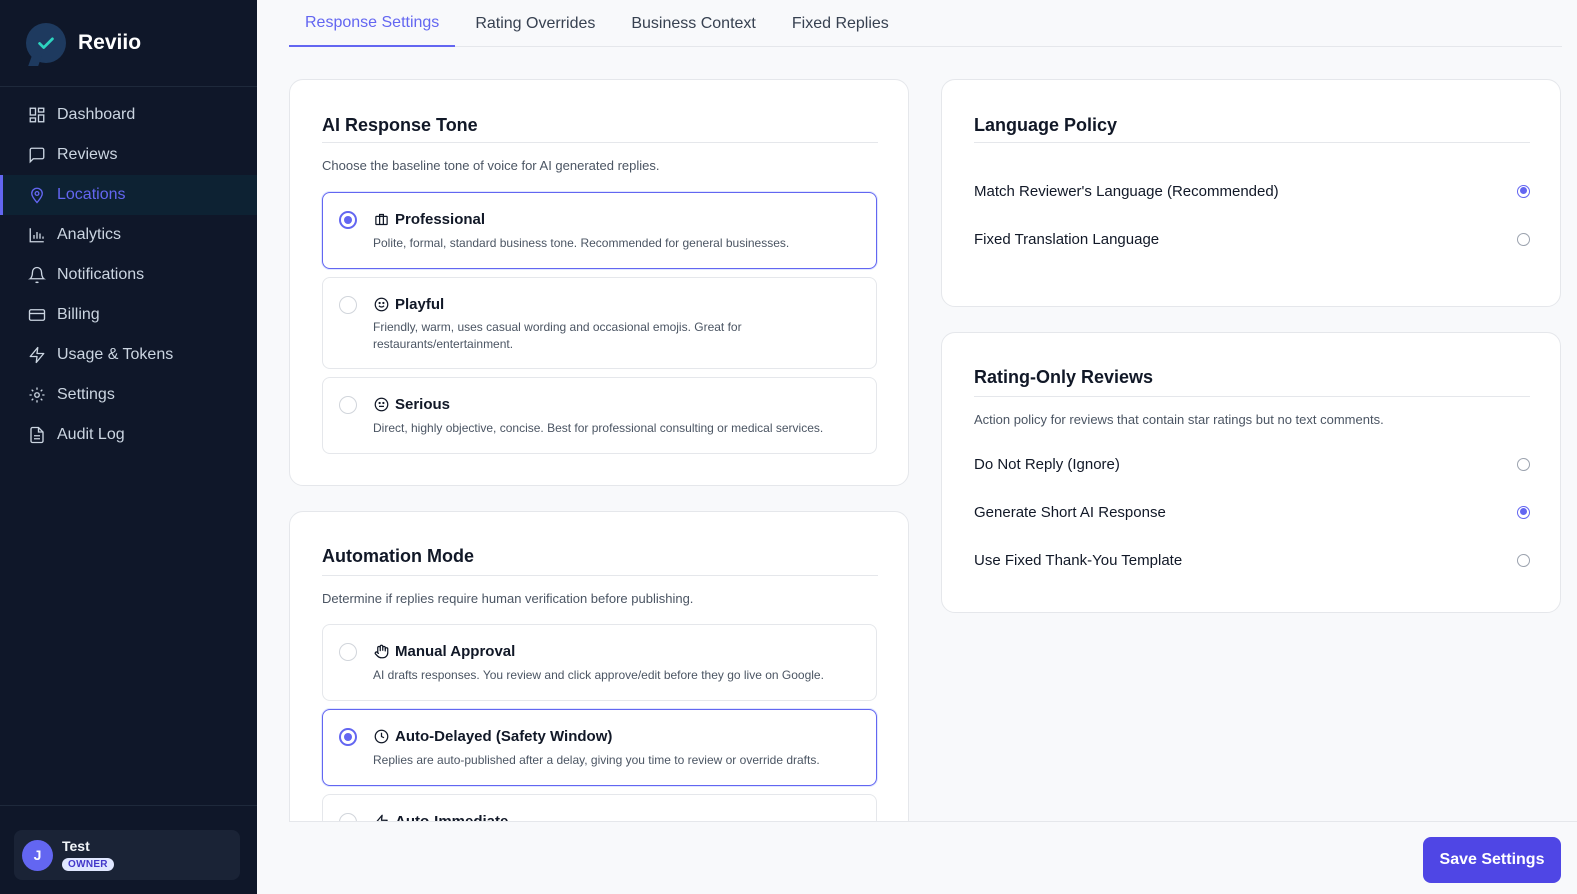  Describe the element at coordinates (1126, 191) in the screenshot. I see `option-label: Match Reviewer's Language (Recommended)` at that location.